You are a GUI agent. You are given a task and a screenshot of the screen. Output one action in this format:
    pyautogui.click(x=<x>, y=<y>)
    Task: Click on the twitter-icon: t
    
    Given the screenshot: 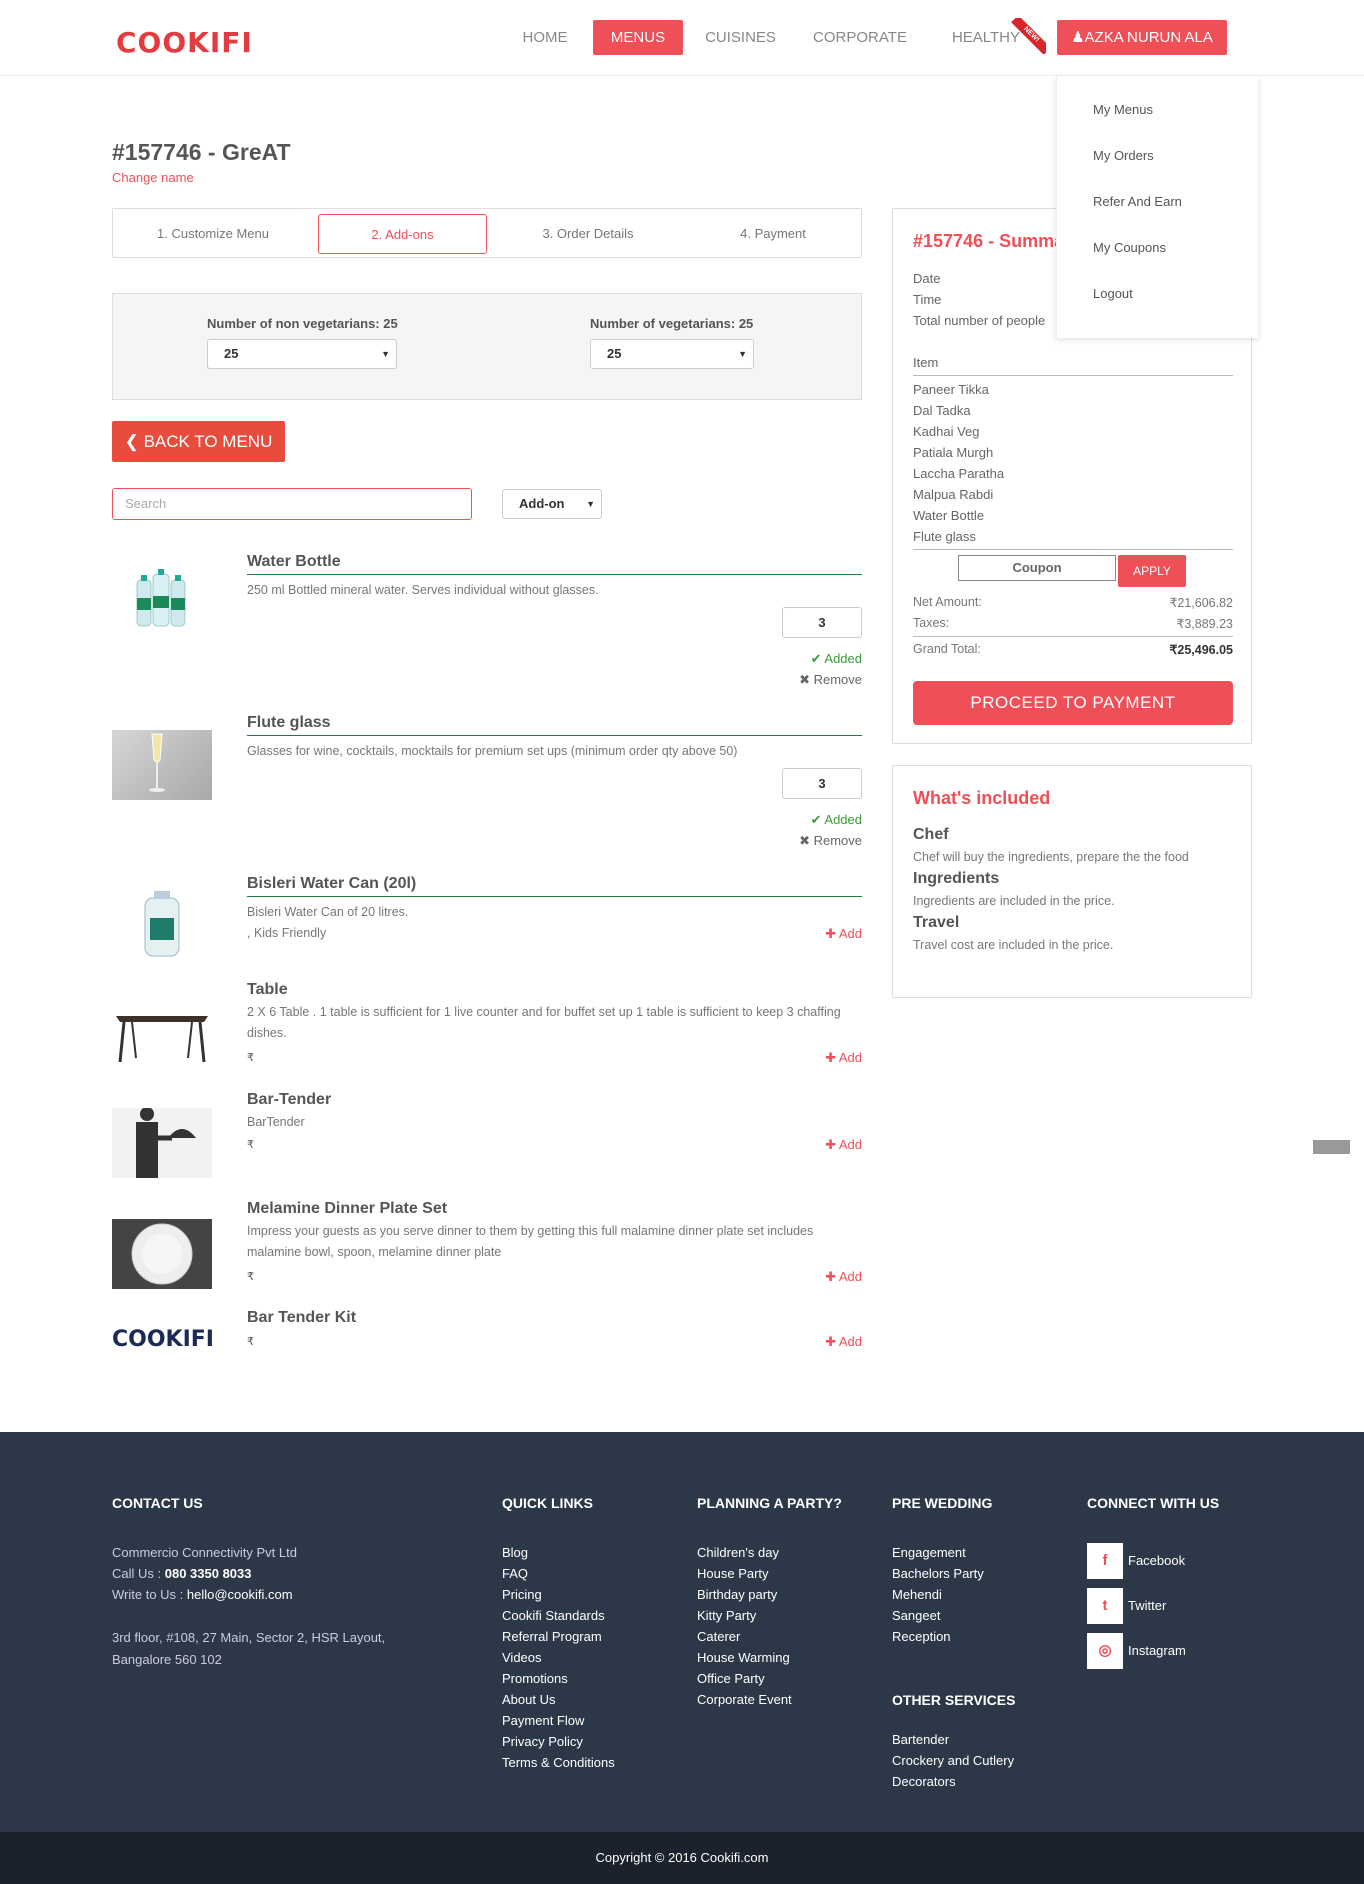 What is the action you would take?
    pyautogui.click(x=1105, y=1606)
    